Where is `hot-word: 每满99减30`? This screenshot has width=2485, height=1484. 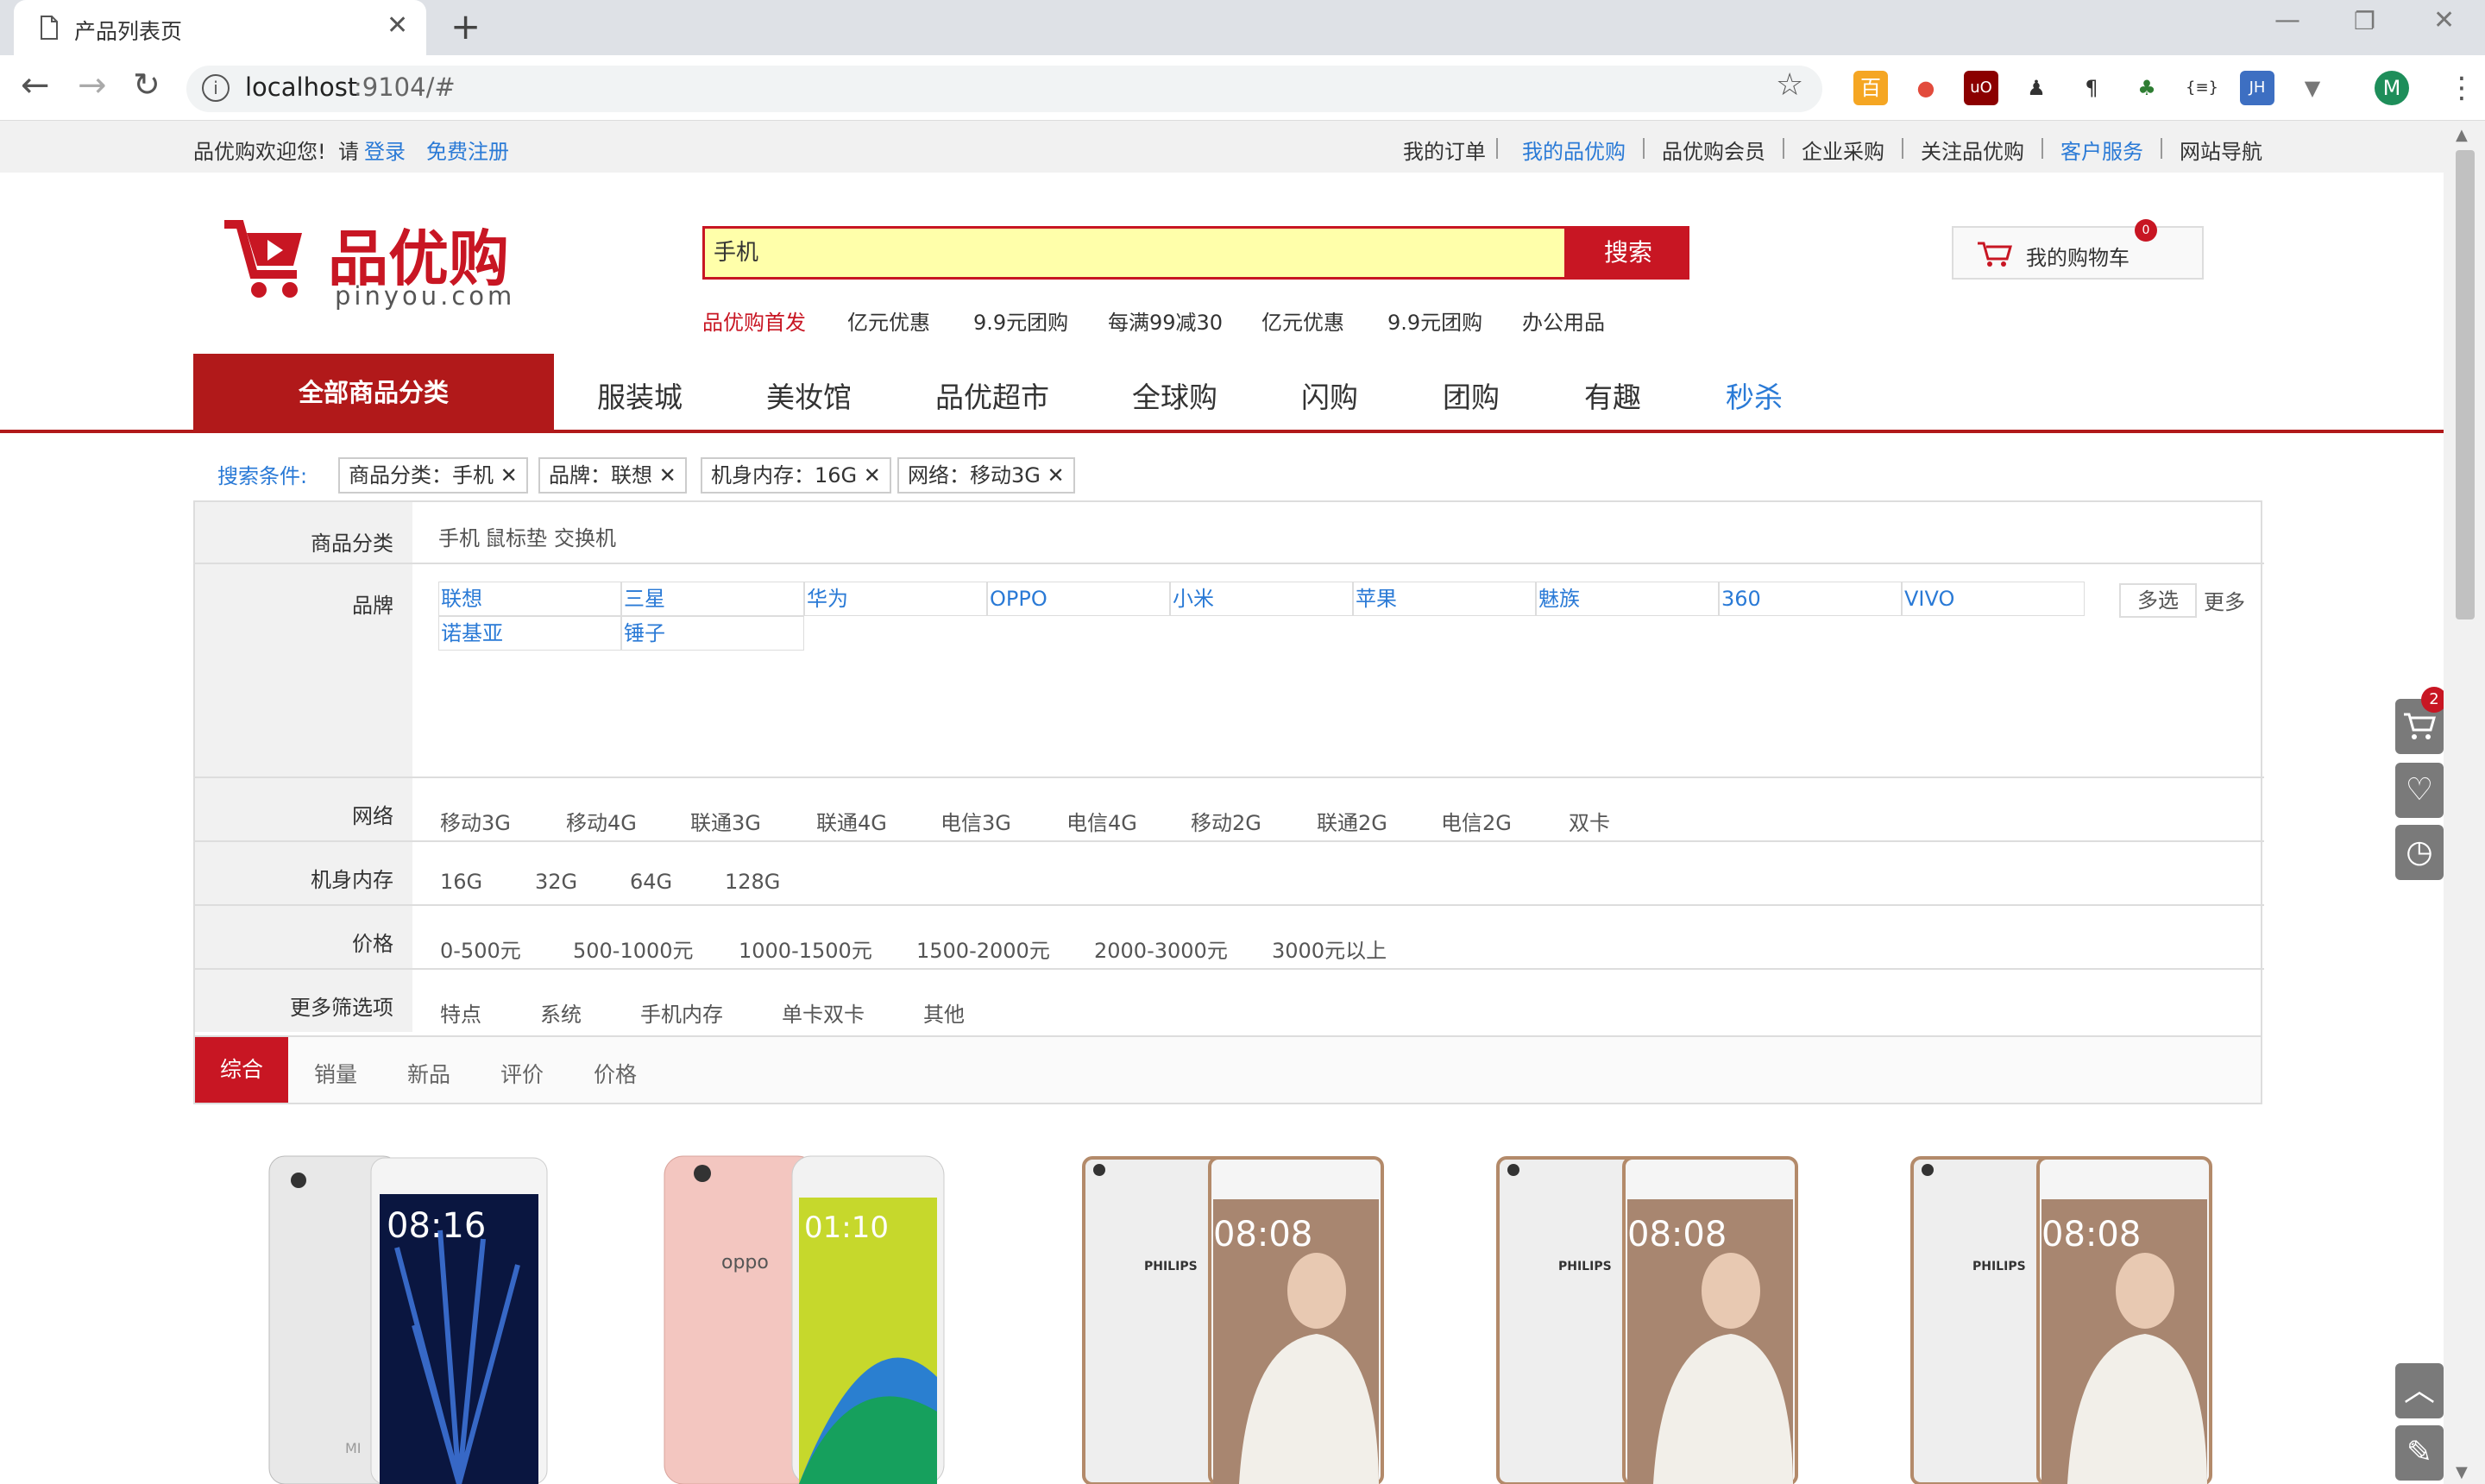 hot-word: 每满99减30 is located at coordinates (1165, 320).